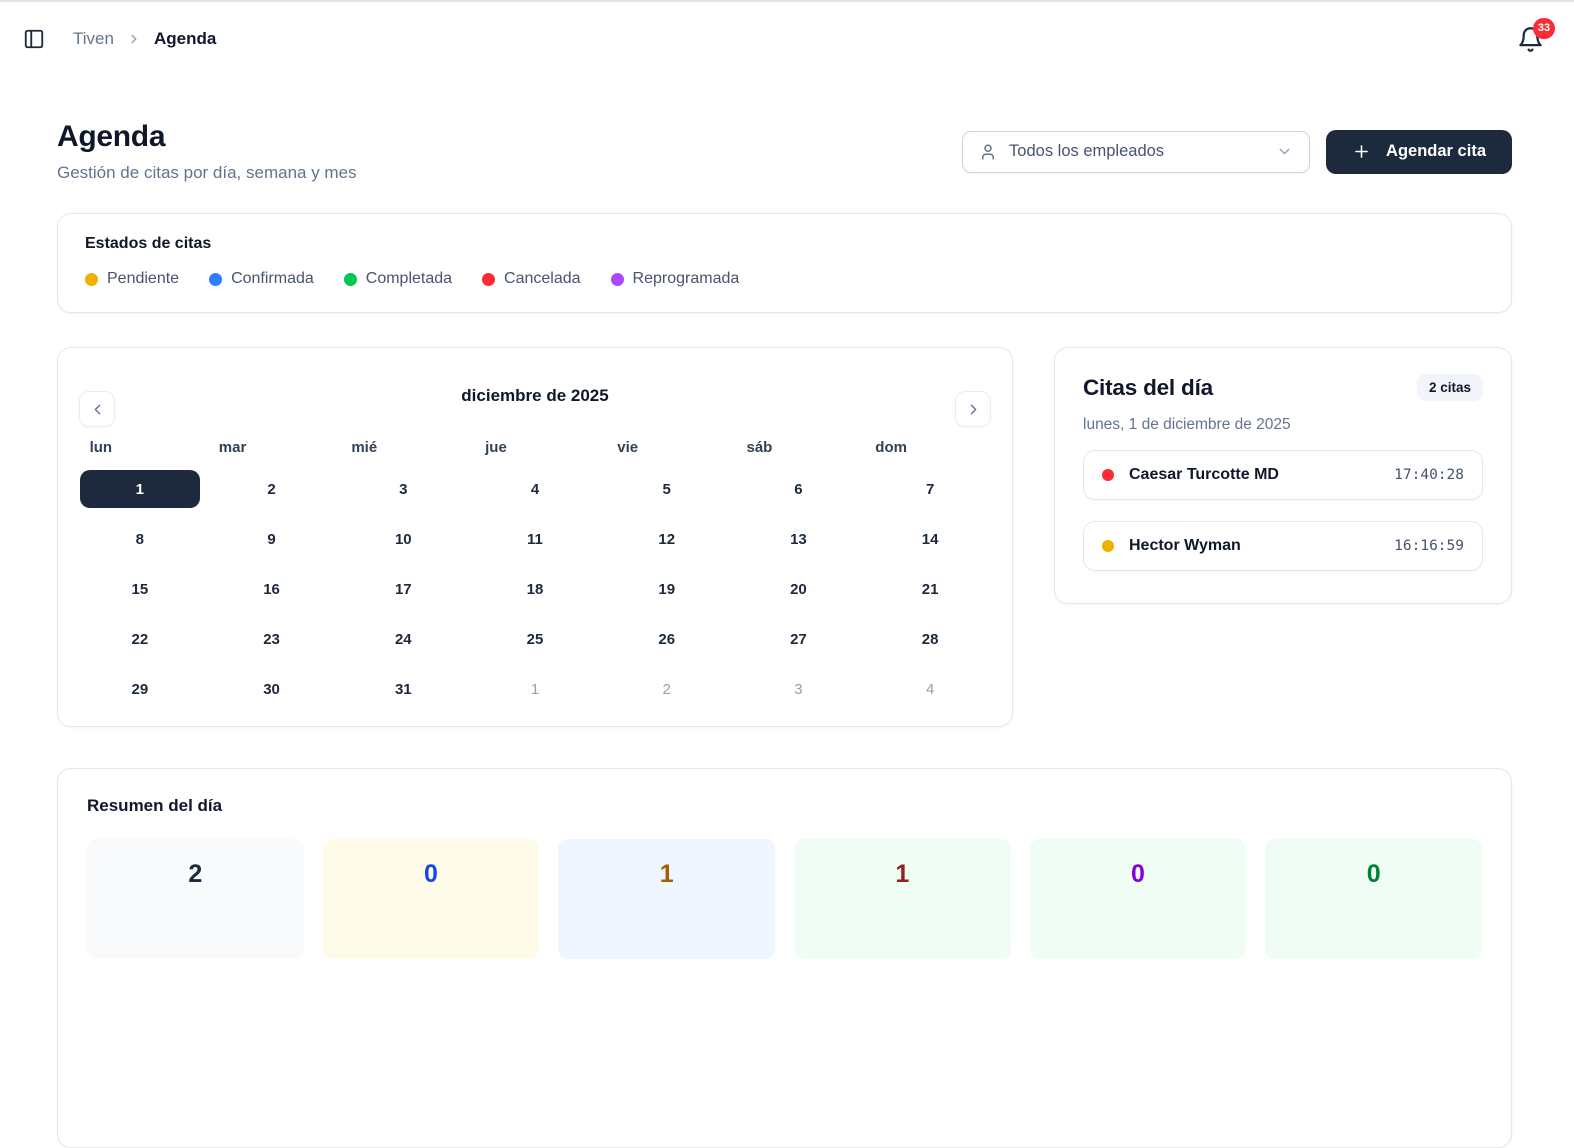 This screenshot has height=1148, width=1574. Describe the element at coordinates (34, 39) in the screenshot. I see `sidebar-toggle-button` at that location.